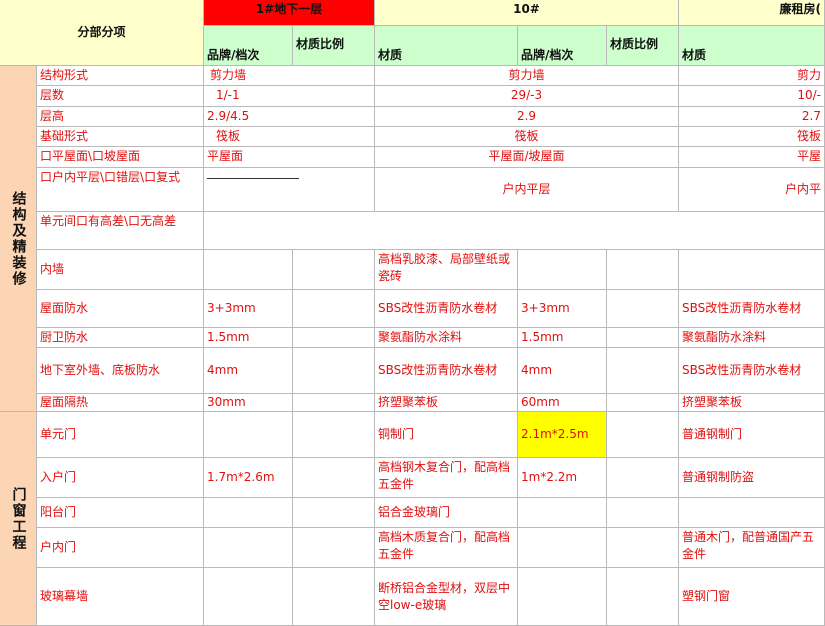 The width and height of the screenshot is (825, 626). I want to click on merged-cell: 平屋面/坡屋面, so click(527, 157).